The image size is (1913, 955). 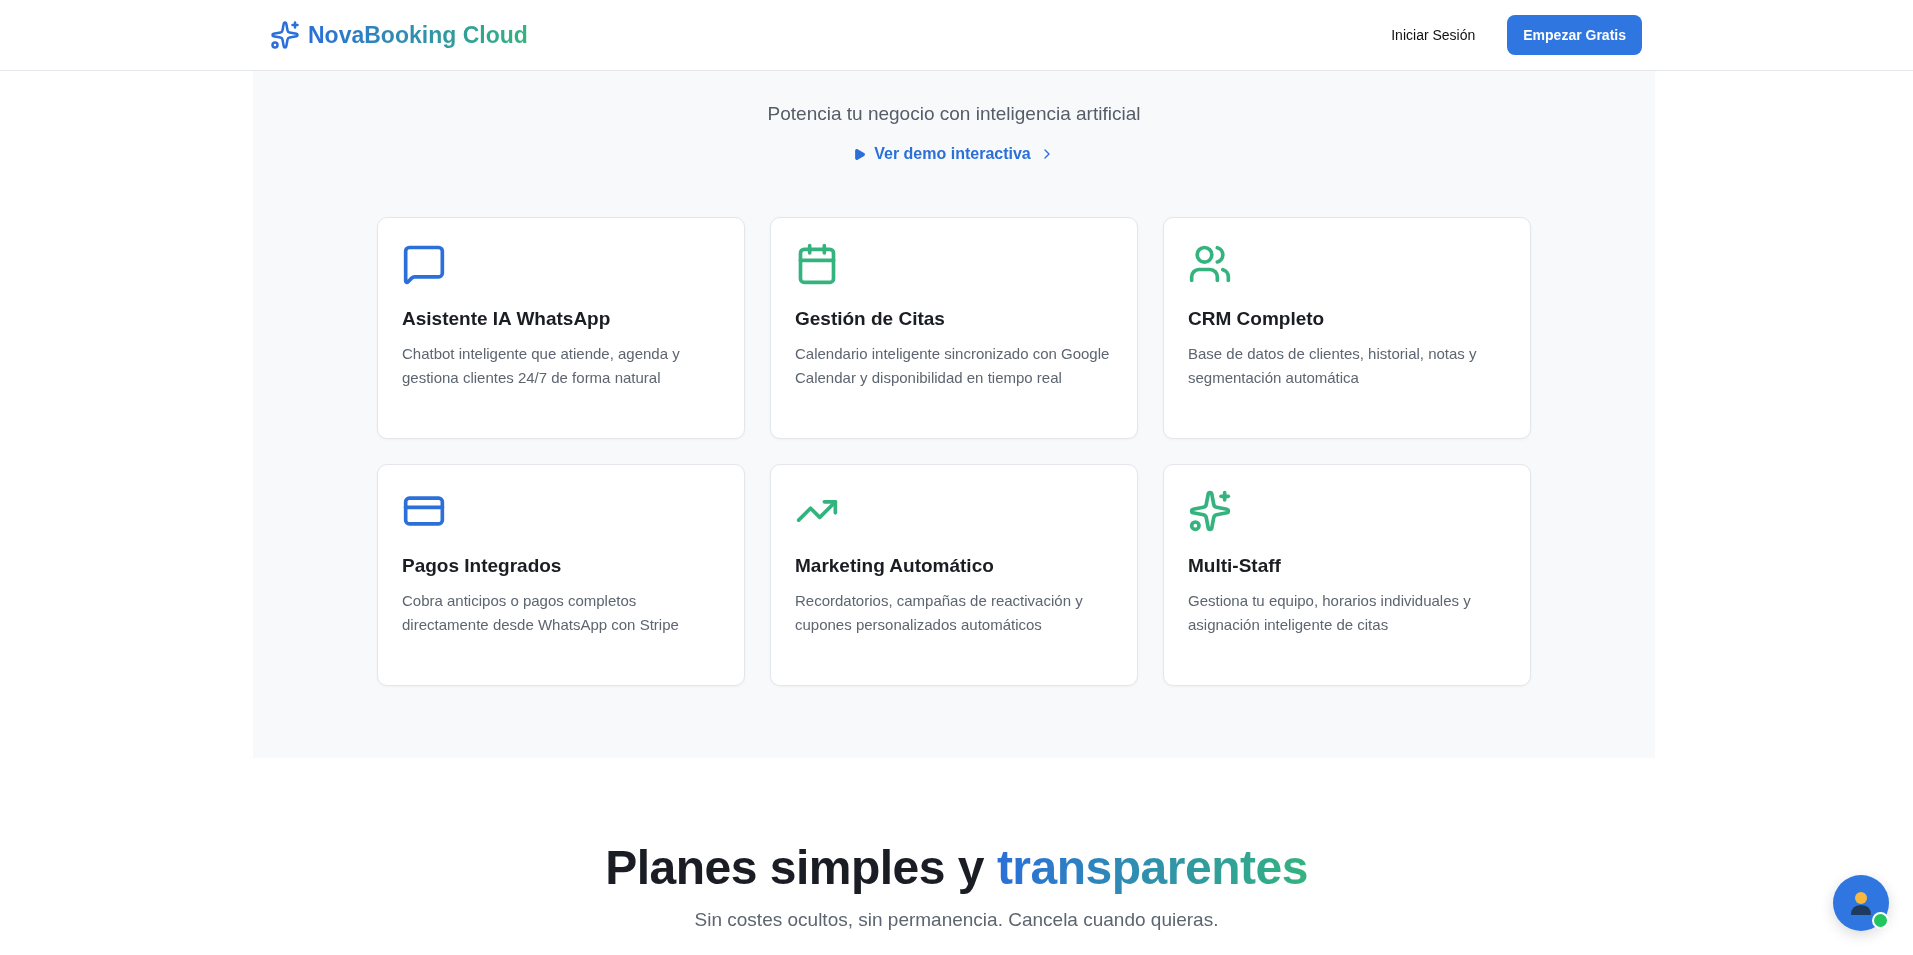 What do you see at coordinates (939, 613) in the screenshot?
I see `feature-description: Recordatorios, campañas de reactivación y cupones personalizados automáticos` at bounding box center [939, 613].